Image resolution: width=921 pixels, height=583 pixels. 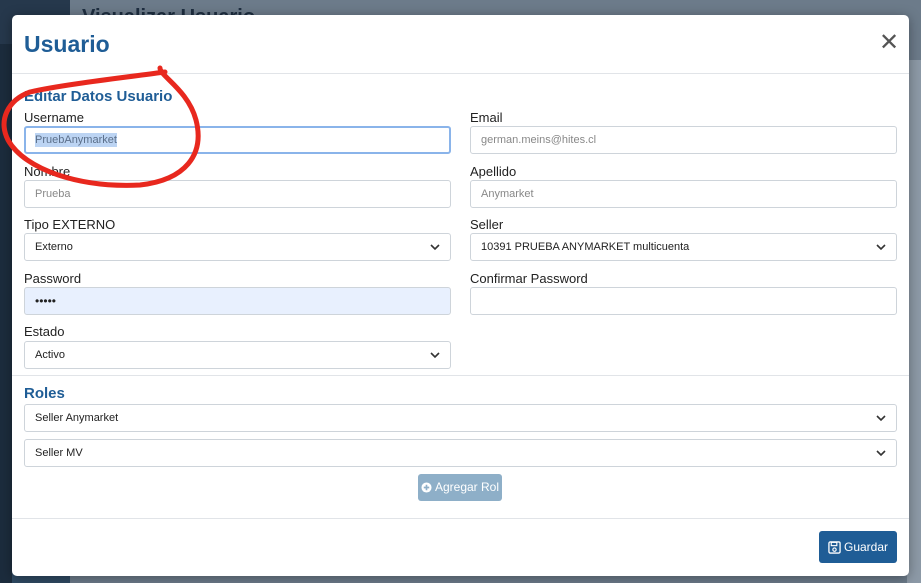 What do you see at coordinates (98, 96) in the screenshot?
I see `section-edit-title: Editar Datos Usuario` at bounding box center [98, 96].